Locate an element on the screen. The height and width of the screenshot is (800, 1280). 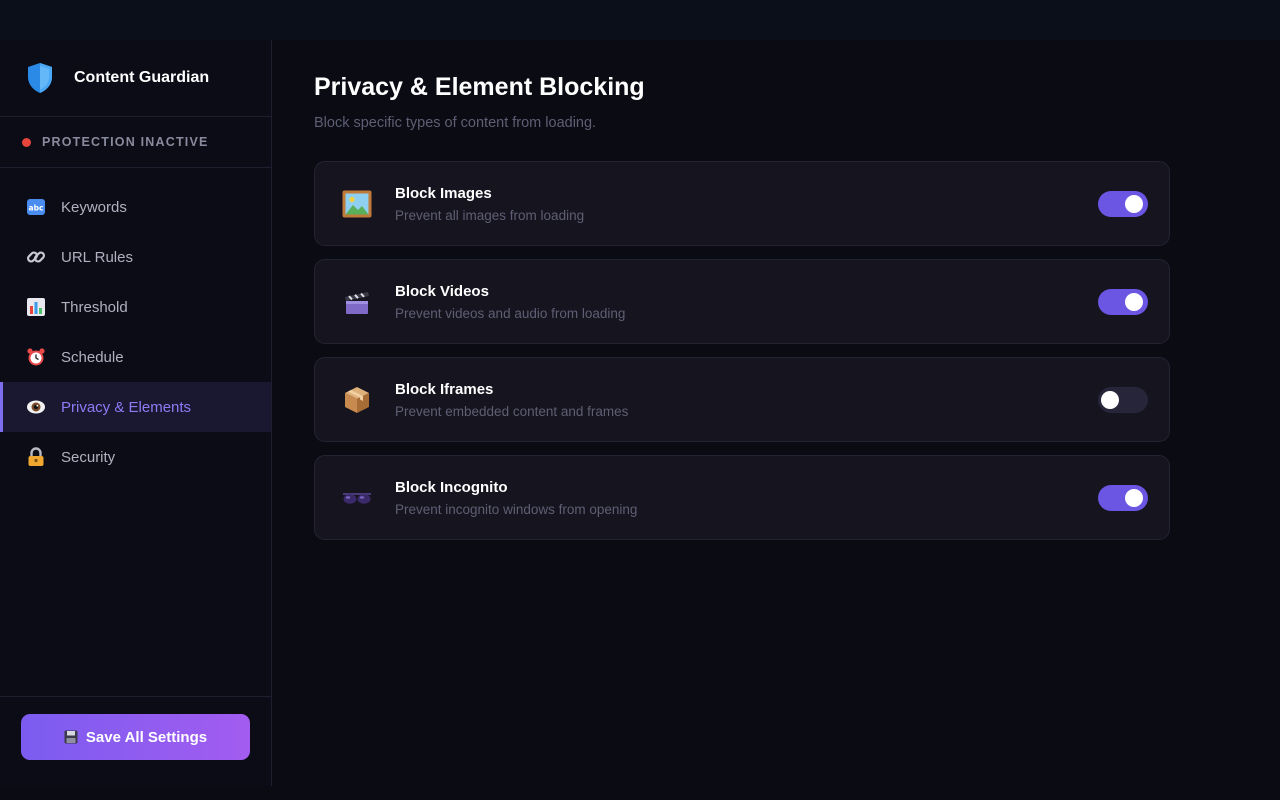
sidebar-item-url-rules: URL Rules is located at coordinates (135, 257).